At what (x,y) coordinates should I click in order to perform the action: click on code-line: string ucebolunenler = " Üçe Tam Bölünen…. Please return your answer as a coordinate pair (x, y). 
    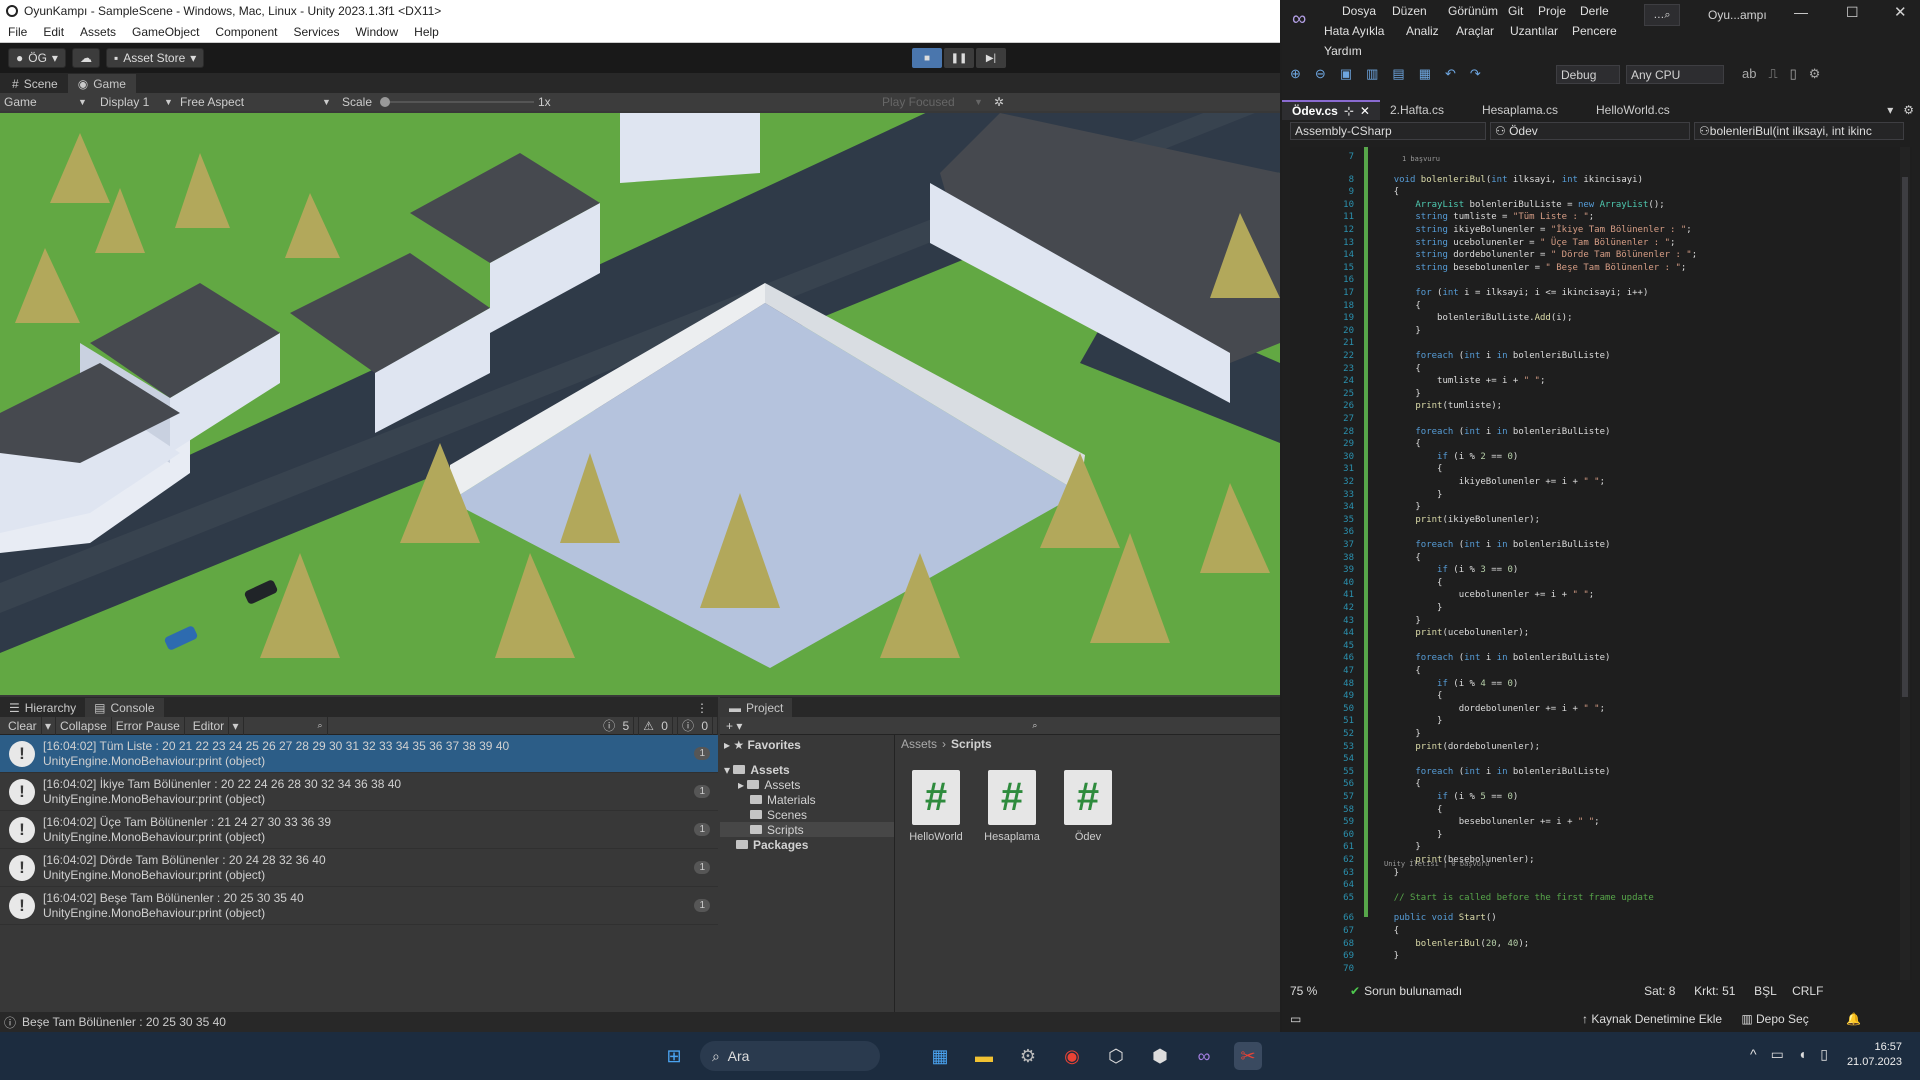
    Looking at the image, I should click on (1523, 243).